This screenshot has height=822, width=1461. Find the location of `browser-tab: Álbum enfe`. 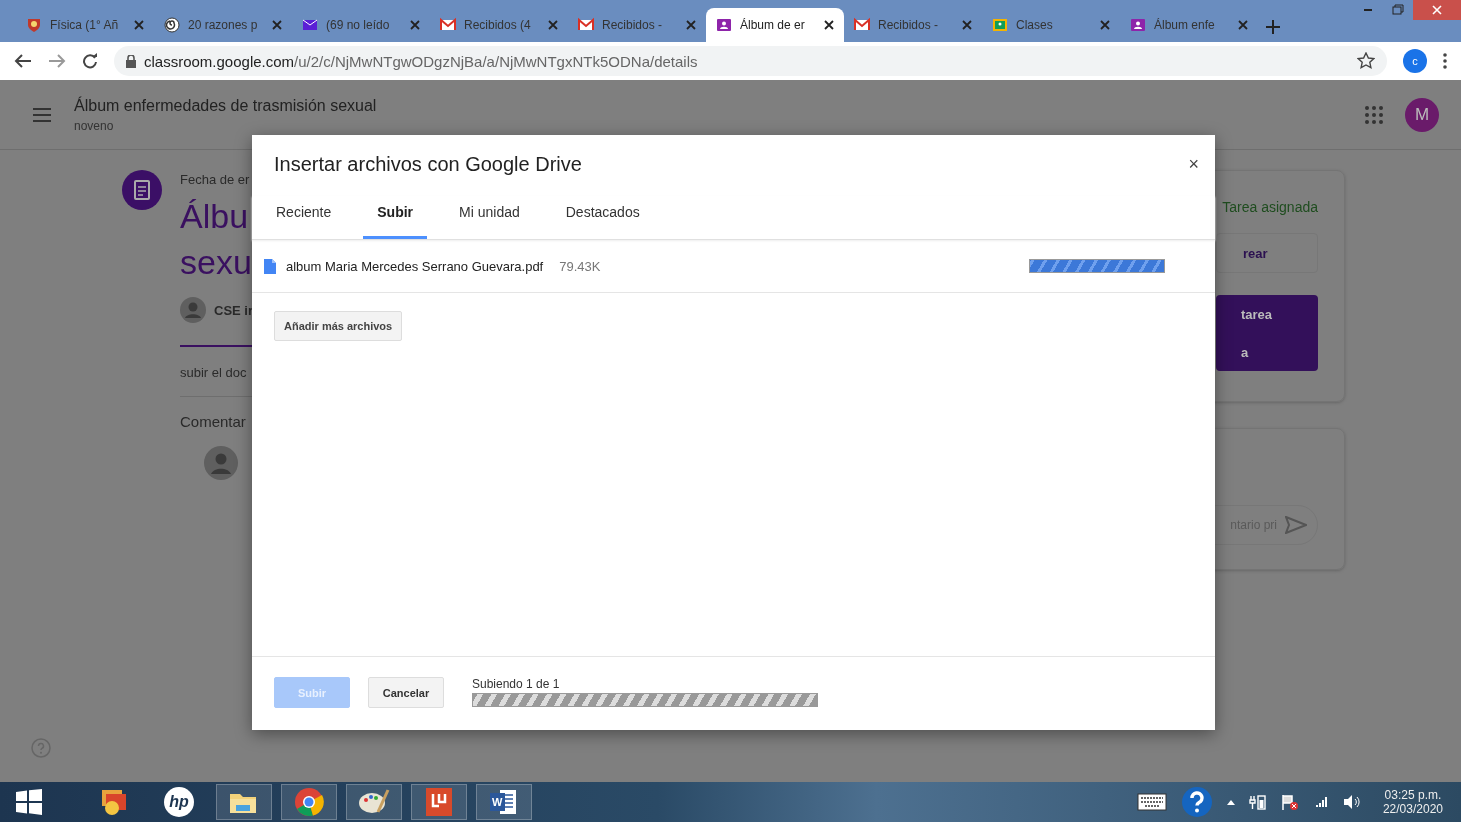

browser-tab: Álbum enfe is located at coordinates (1189, 25).